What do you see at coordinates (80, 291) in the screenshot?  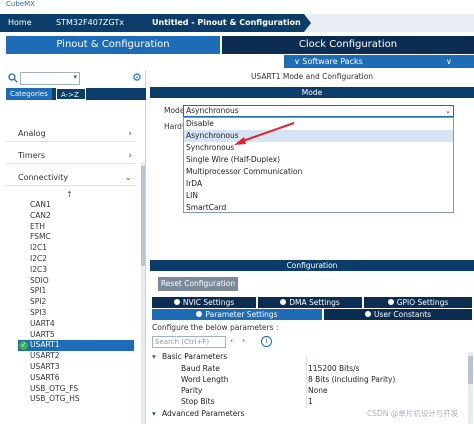 I see `peripheral-item: SPI1` at bounding box center [80, 291].